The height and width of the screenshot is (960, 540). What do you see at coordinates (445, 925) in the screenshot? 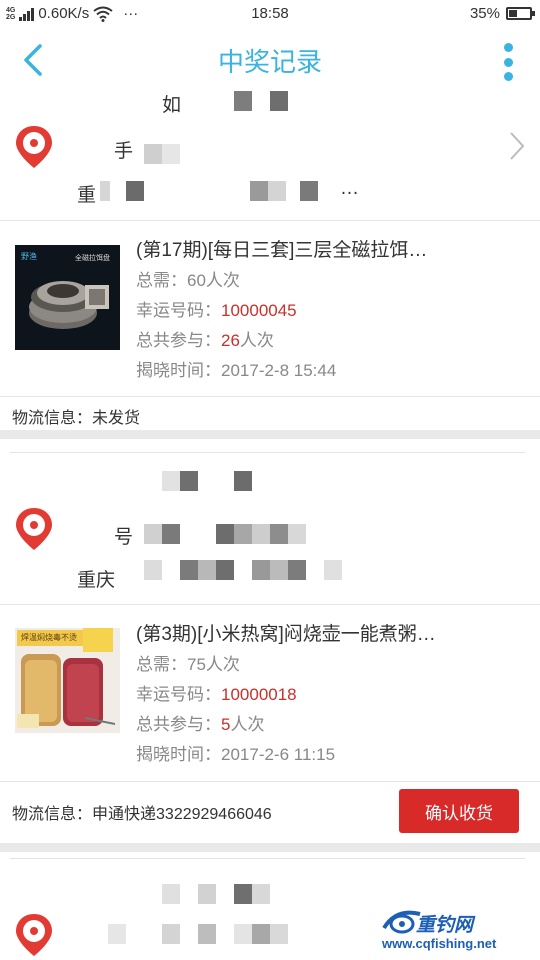
I see `watermark-brand: 重钓网` at bounding box center [445, 925].